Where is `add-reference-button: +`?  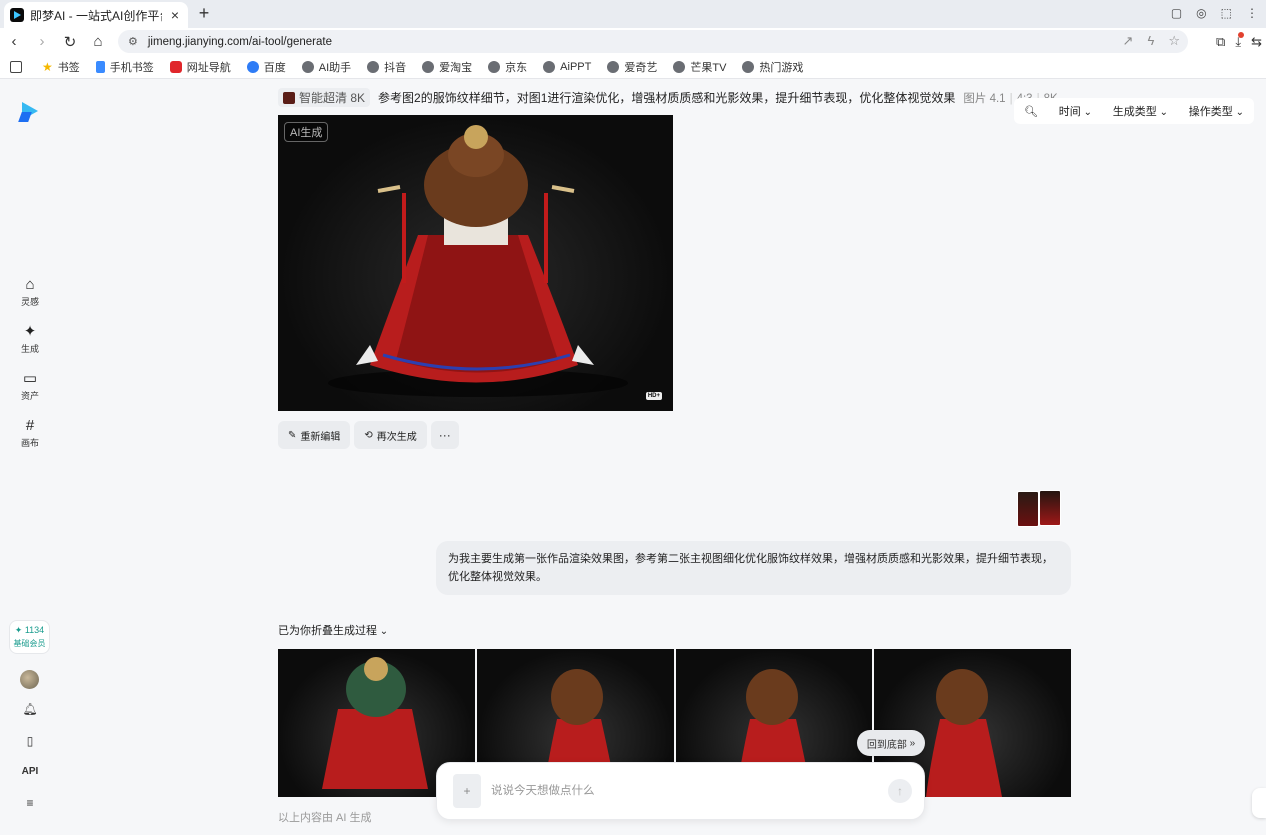 add-reference-button: + is located at coordinates (467, 791).